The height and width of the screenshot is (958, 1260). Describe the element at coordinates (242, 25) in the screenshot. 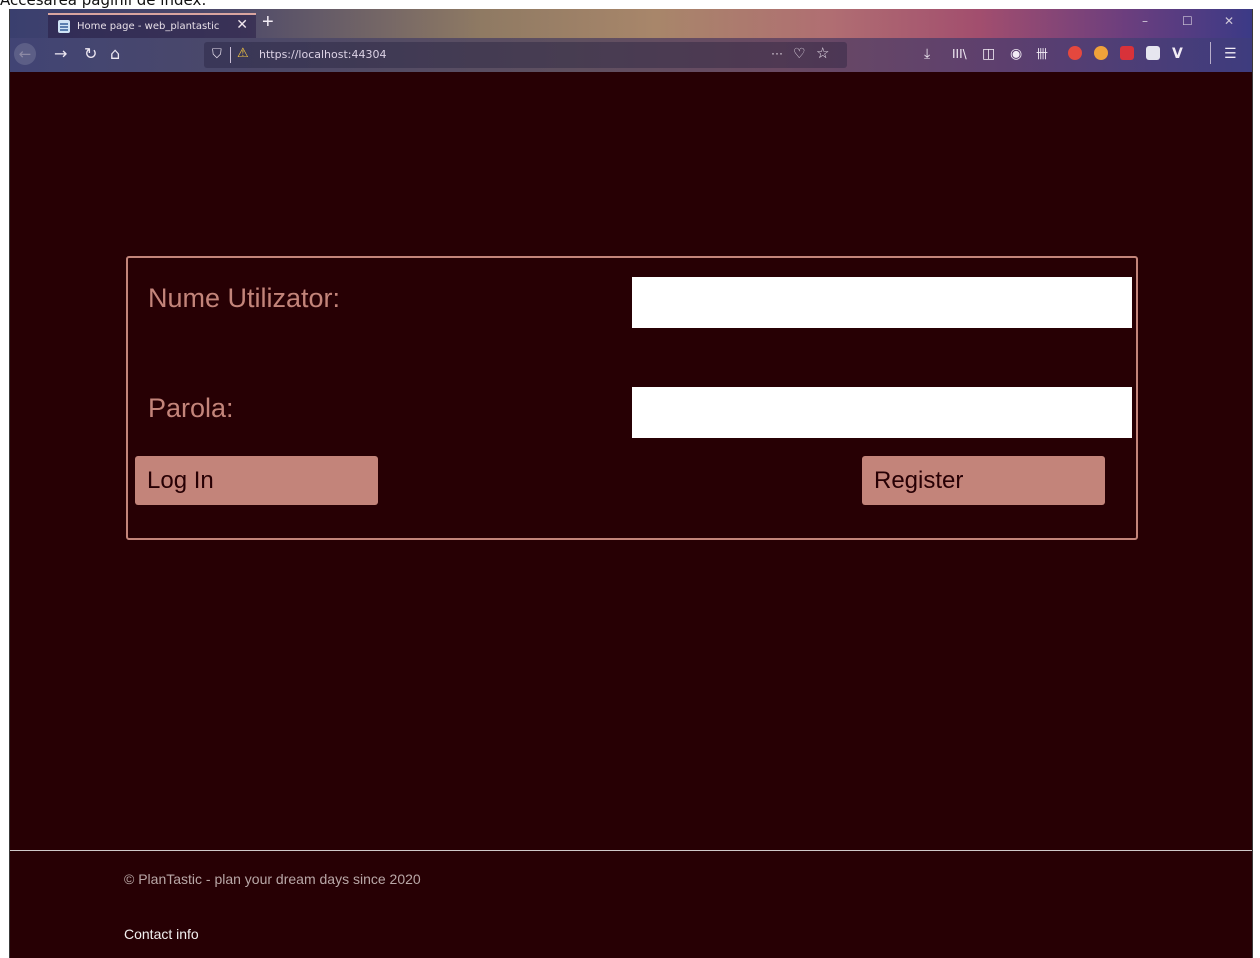

I see `tab-close-icon: ✕` at that location.